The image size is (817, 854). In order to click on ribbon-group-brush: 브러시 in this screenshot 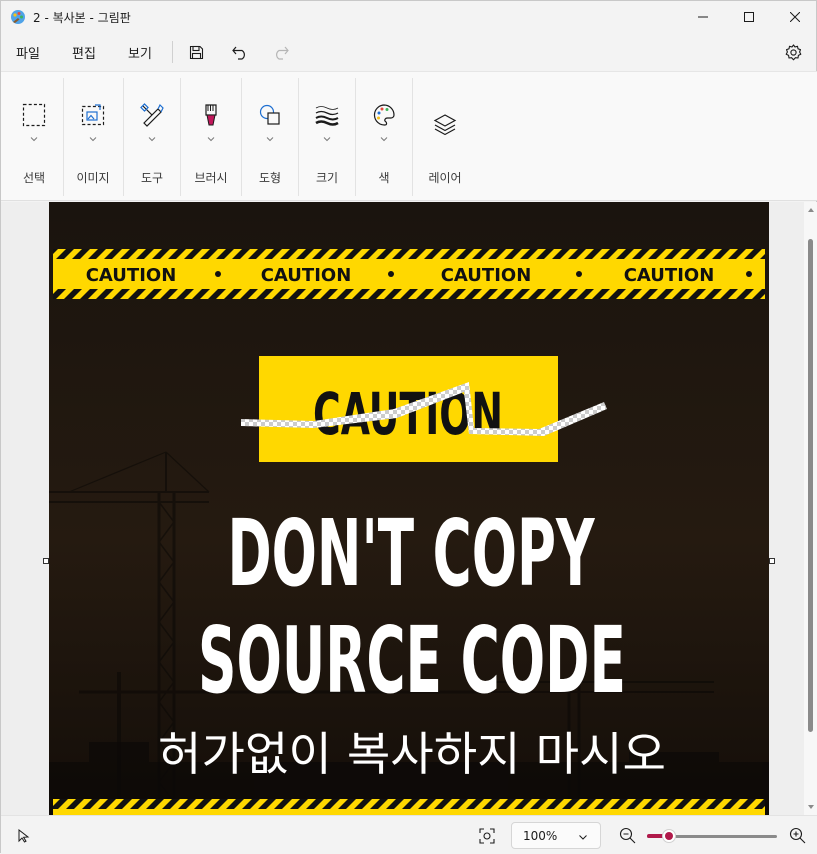, I will do `click(211, 136)`.